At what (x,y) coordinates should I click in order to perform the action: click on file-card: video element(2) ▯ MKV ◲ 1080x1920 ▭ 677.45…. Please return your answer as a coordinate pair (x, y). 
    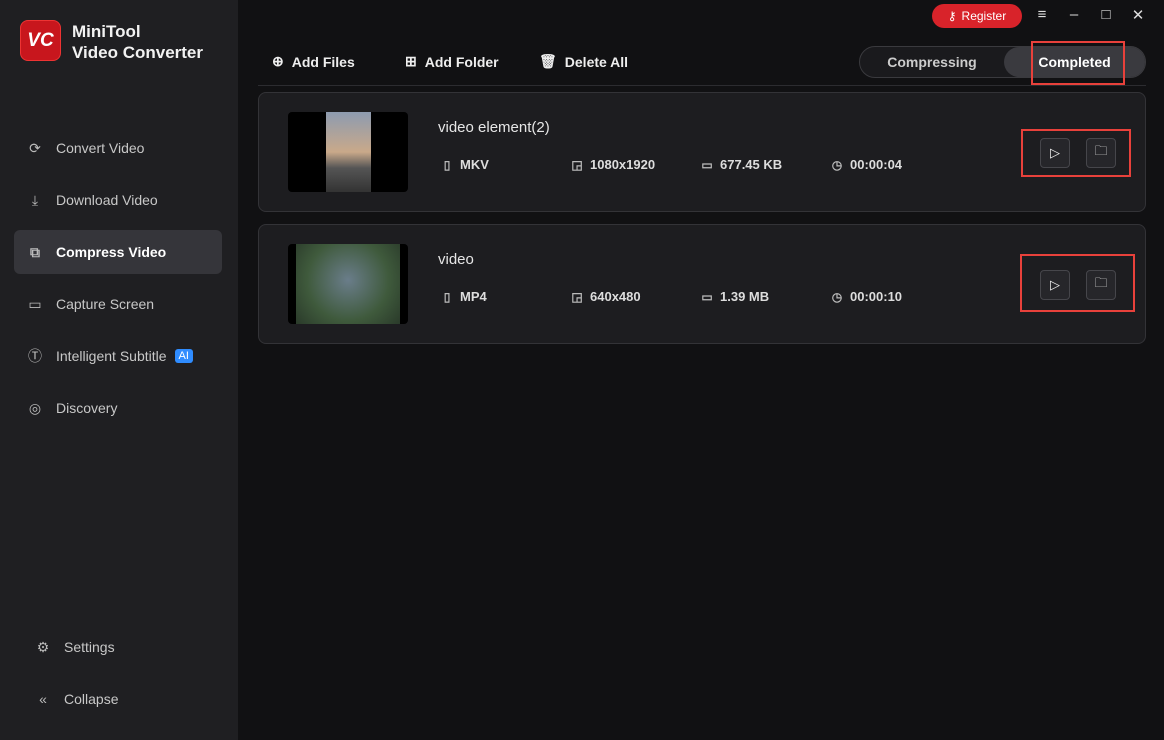
    Looking at the image, I should click on (702, 152).